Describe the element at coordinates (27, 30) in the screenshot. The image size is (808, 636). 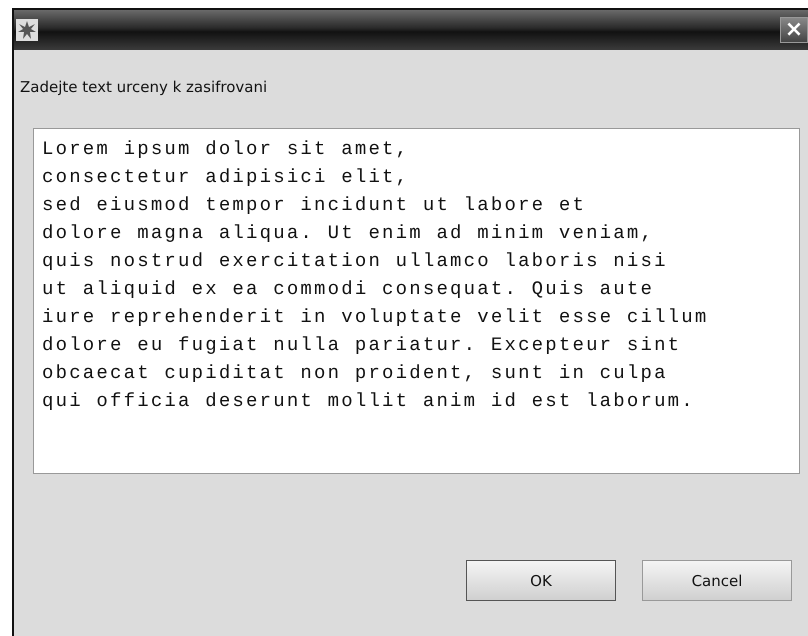
I see `star-icon` at that location.